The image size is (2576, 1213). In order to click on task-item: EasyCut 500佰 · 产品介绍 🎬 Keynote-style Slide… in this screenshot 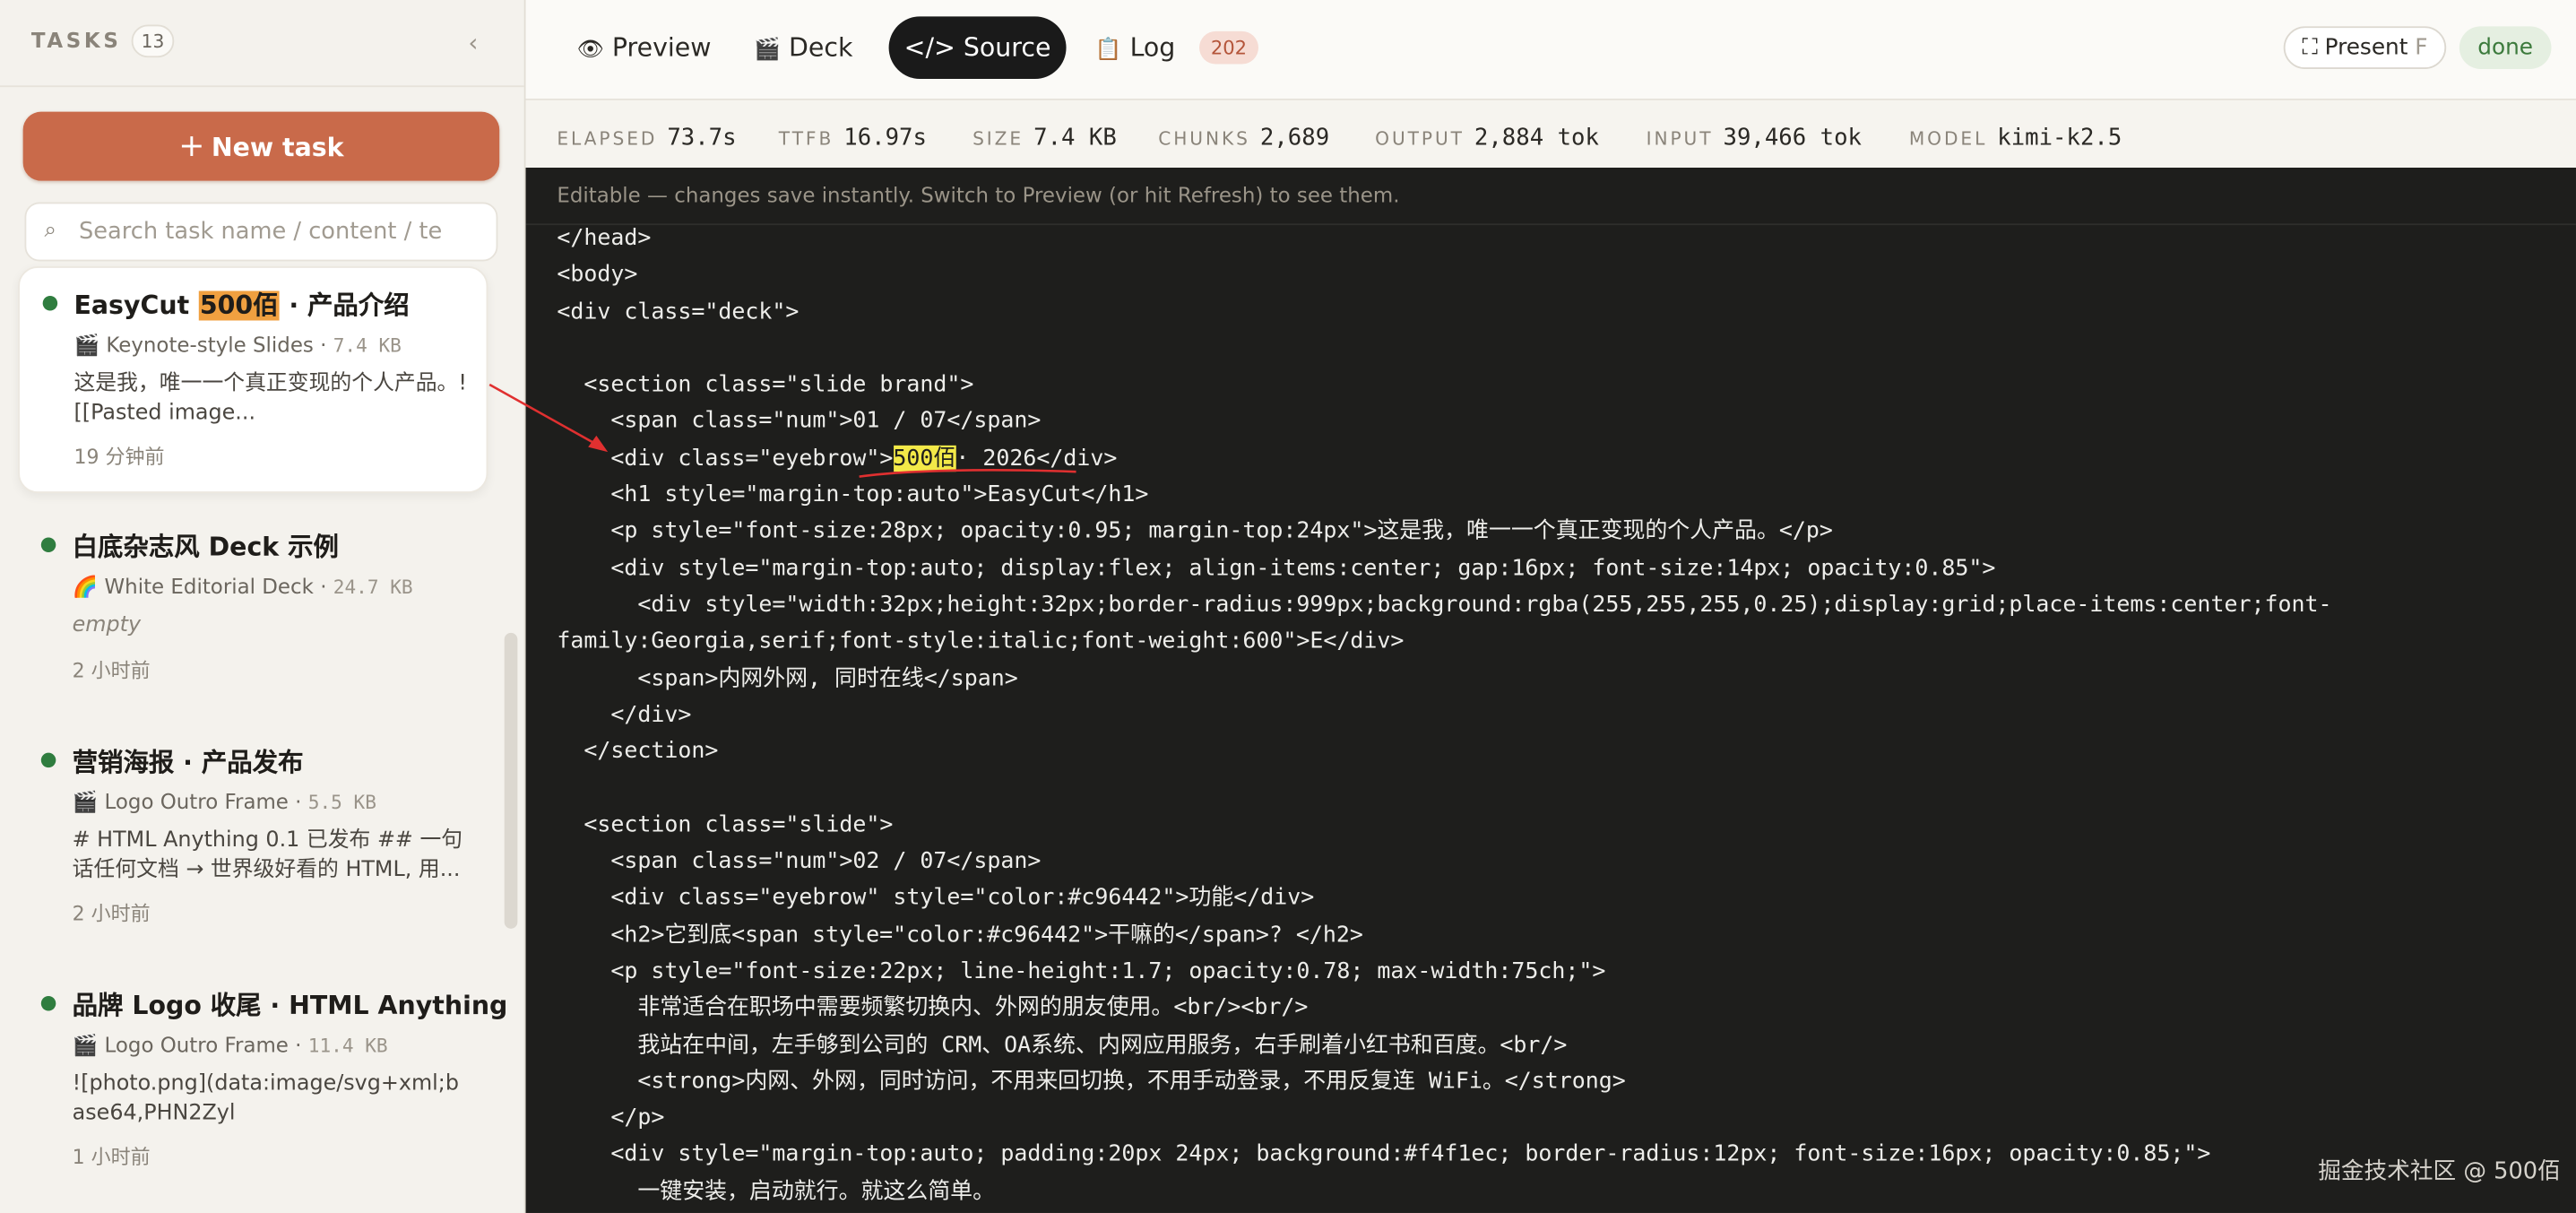, I will do `click(253, 379)`.